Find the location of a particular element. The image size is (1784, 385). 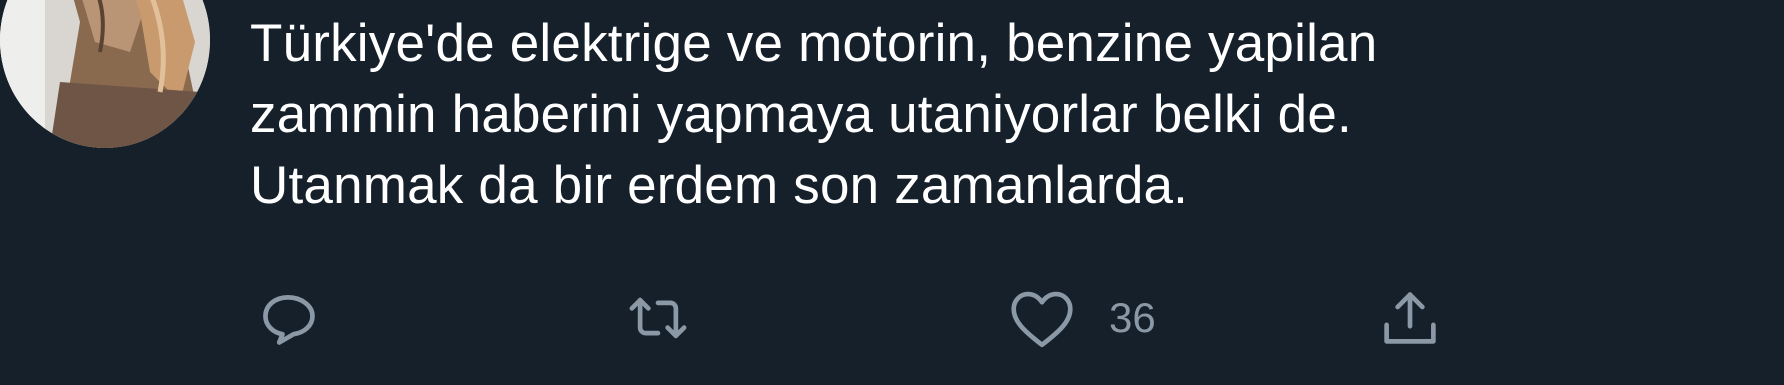

reply-icon is located at coordinates (288, 318).